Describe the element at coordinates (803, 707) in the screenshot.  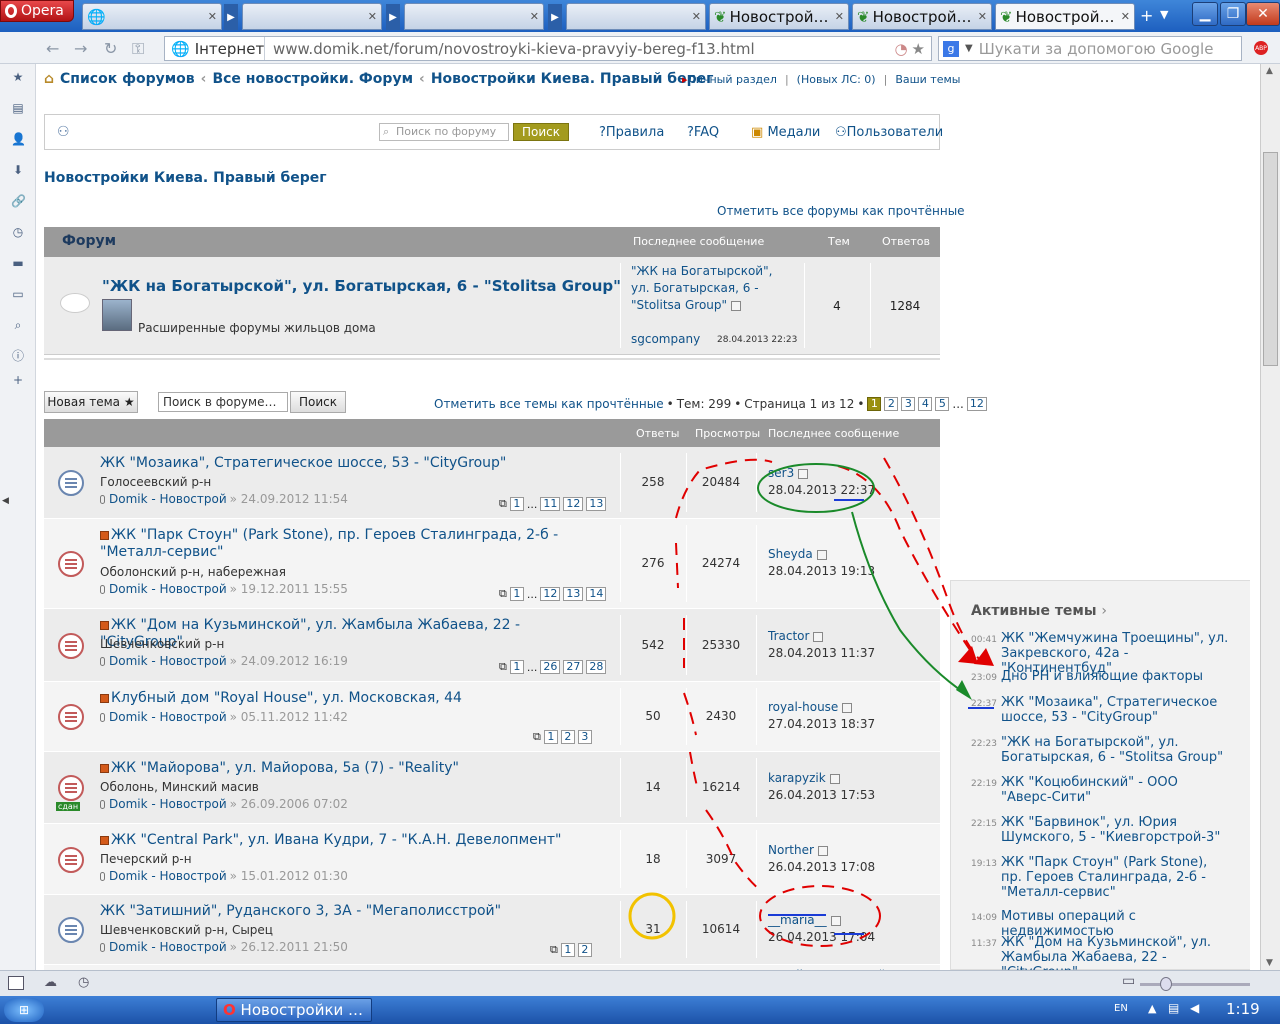
I see `last-post-user: royal-house` at that location.